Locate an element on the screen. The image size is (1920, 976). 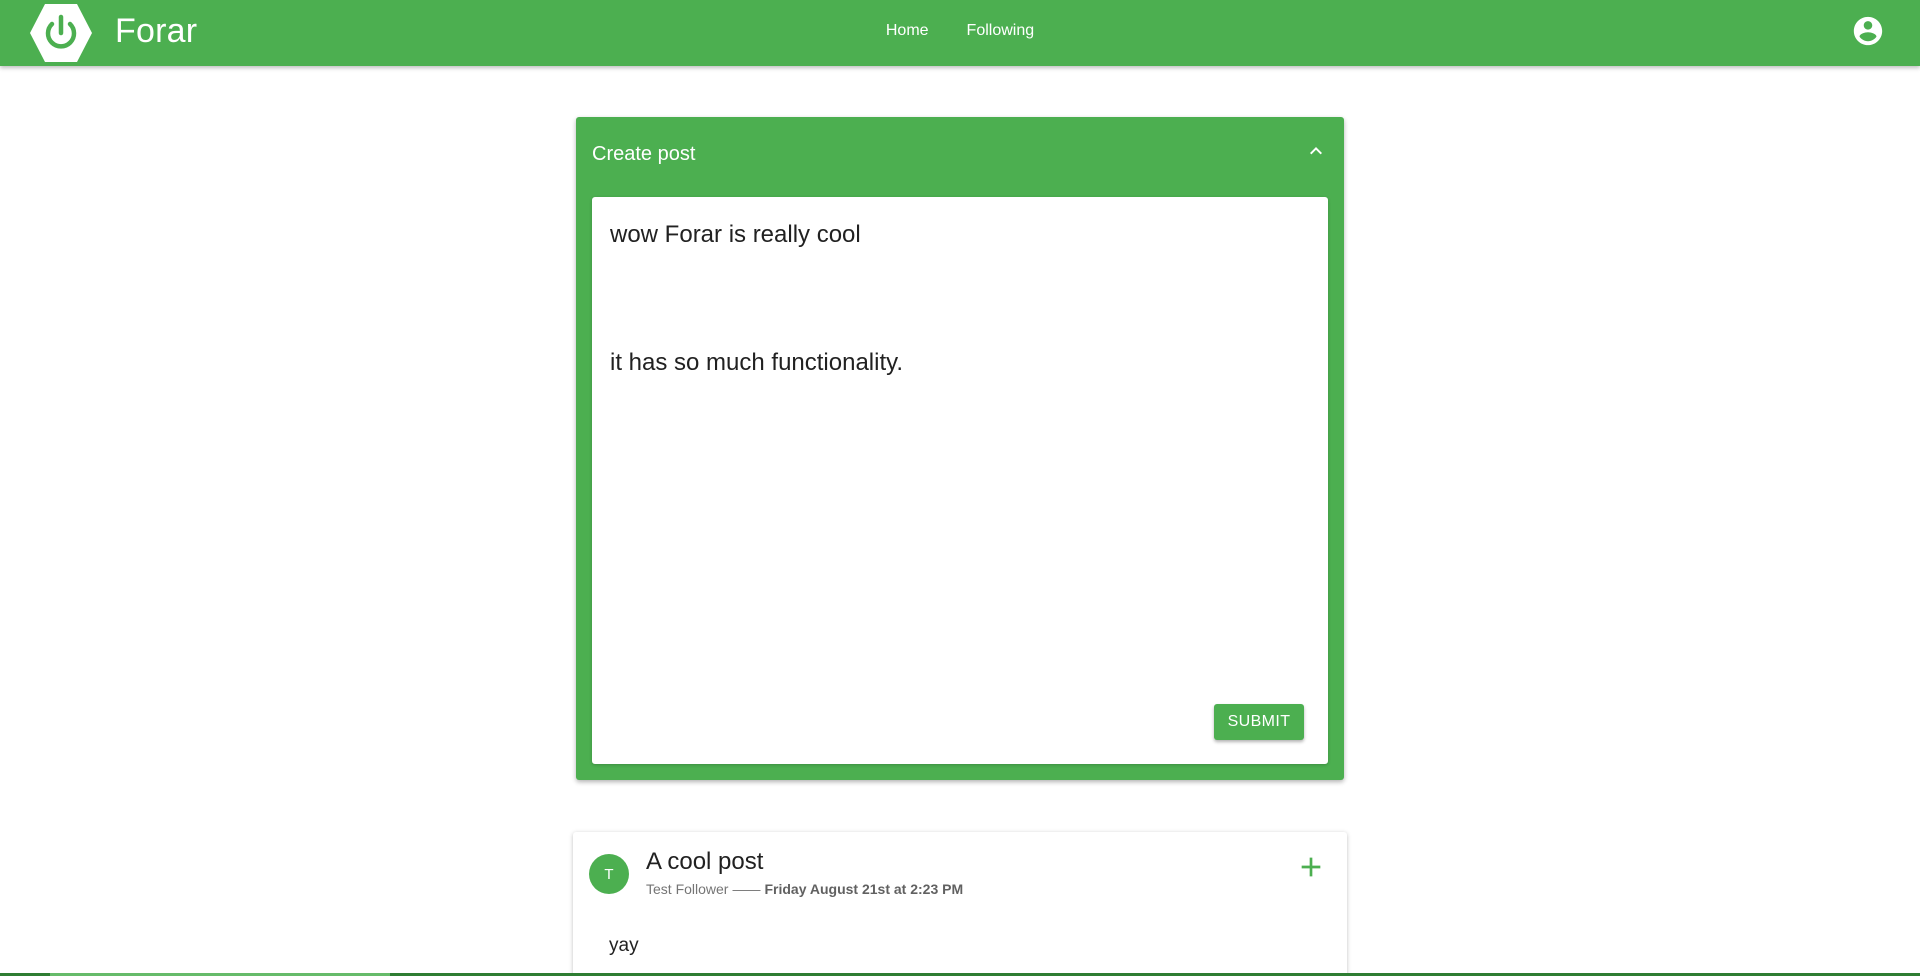
post-author: Test Follower is located at coordinates (687, 889).